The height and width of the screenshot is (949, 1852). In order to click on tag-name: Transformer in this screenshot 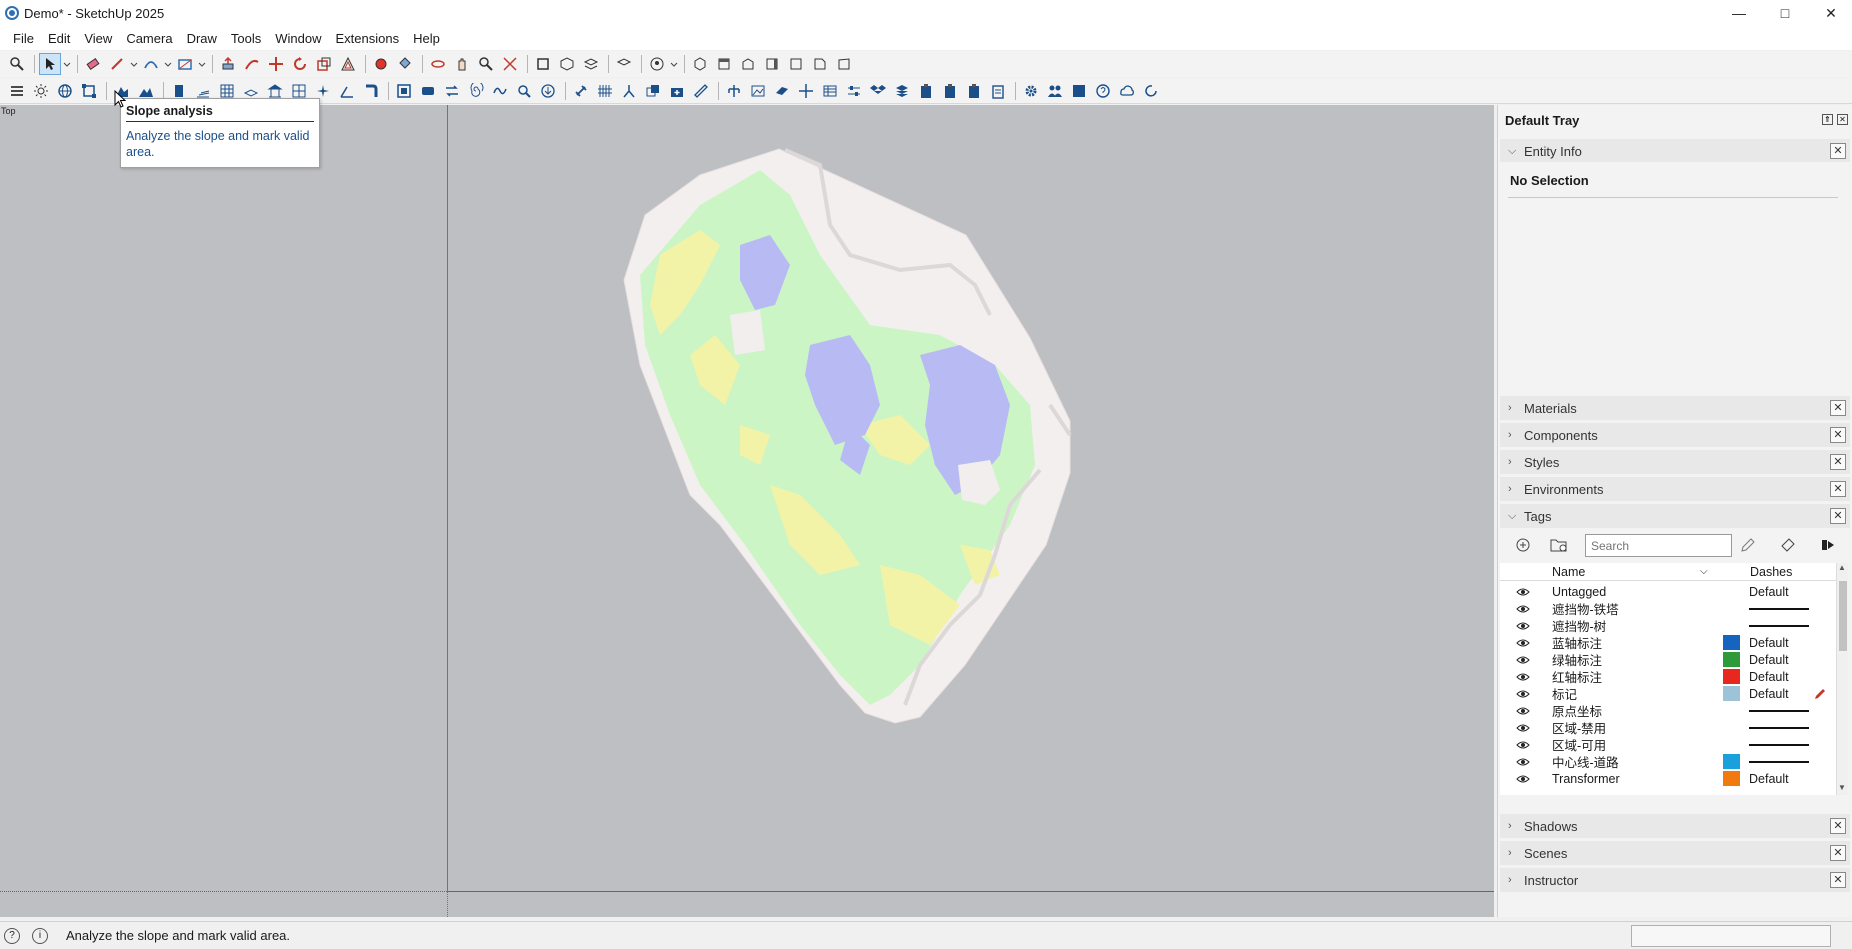, I will do `click(1586, 779)`.